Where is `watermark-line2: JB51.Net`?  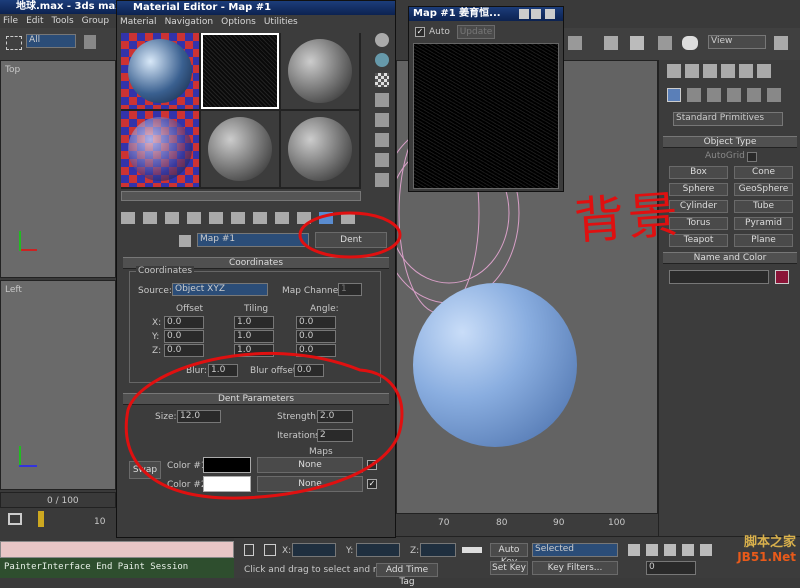
watermark-line2: JB51.Net is located at coordinates (753, 557).